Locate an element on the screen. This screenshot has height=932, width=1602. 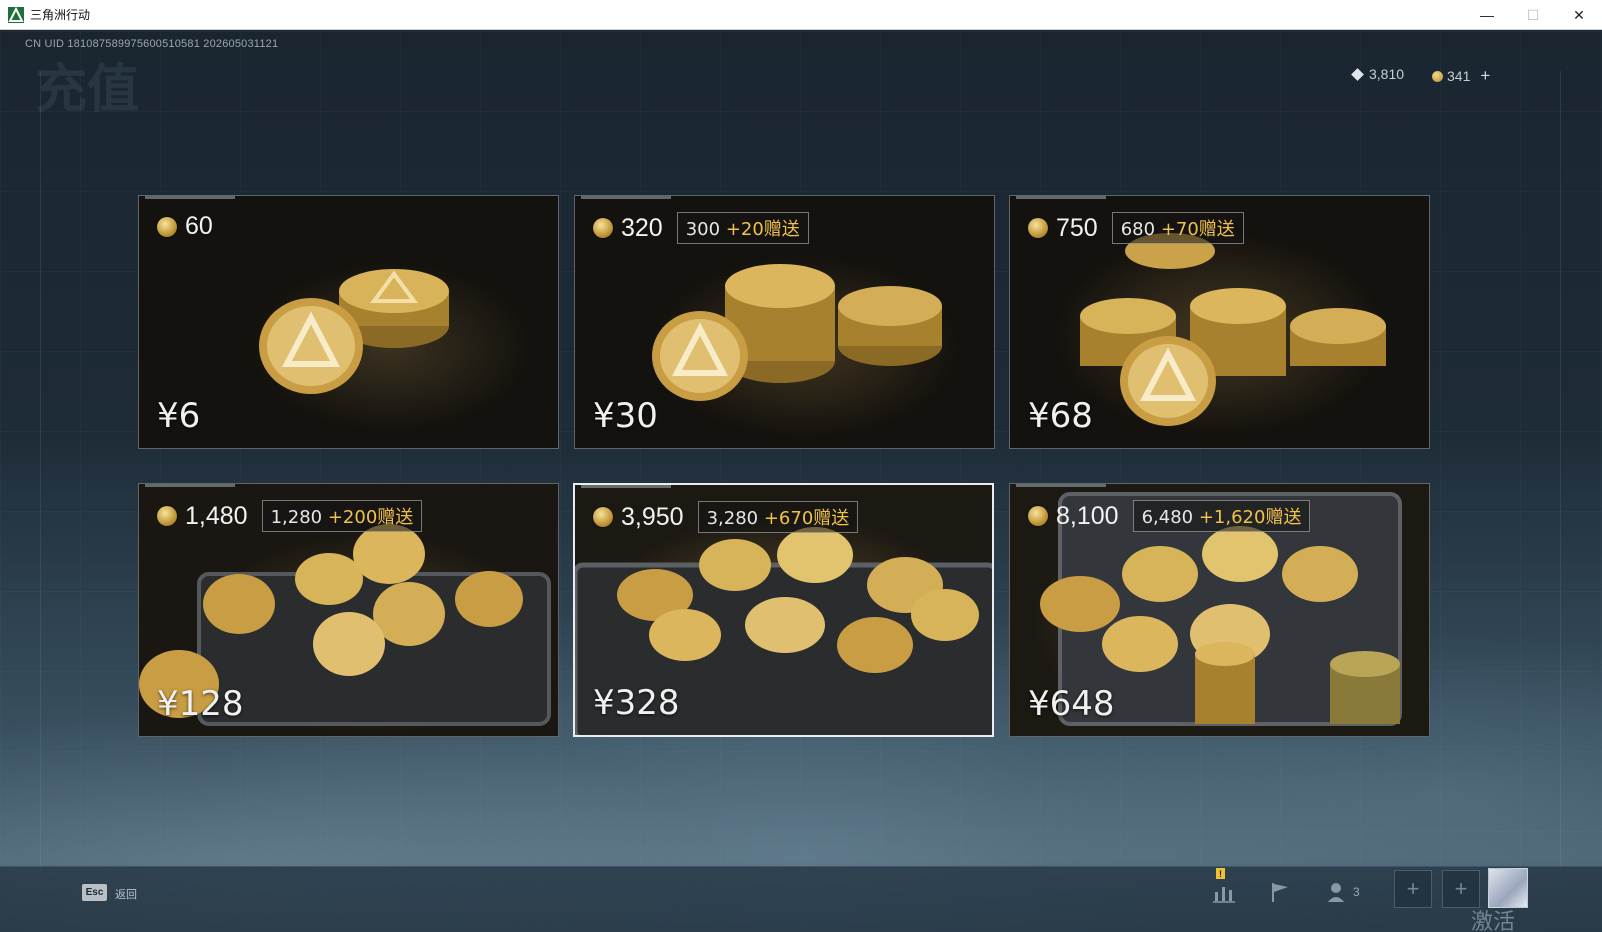
coin-amount: 3,950 3,280 +670赠送 is located at coordinates (726, 517).